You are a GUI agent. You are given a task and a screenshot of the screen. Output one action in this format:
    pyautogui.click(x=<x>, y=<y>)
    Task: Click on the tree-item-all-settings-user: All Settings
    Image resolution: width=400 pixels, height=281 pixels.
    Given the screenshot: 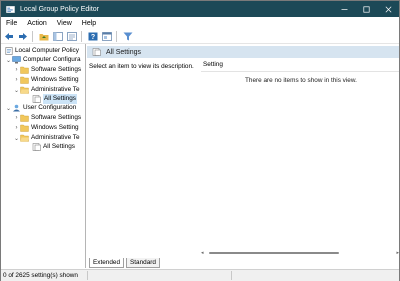 What is the action you would take?
    pyautogui.click(x=53, y=147)
    